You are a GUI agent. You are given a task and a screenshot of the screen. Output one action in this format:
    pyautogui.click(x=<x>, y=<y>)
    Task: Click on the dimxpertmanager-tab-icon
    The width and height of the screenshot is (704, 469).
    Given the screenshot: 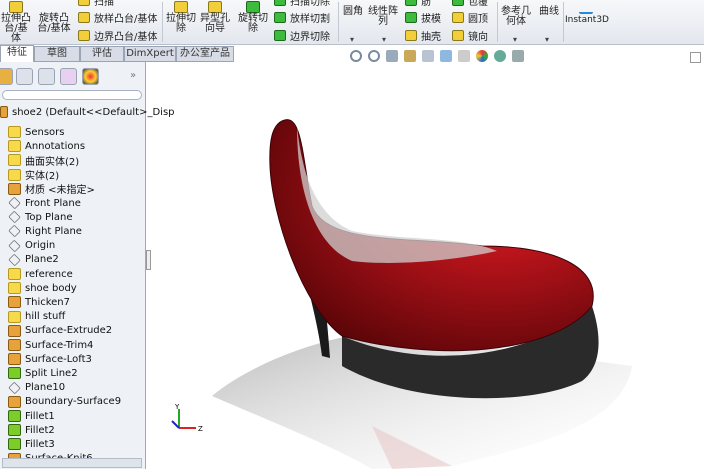 What is the action you would take?
    pyautogui.click(x=68, y=76)
    